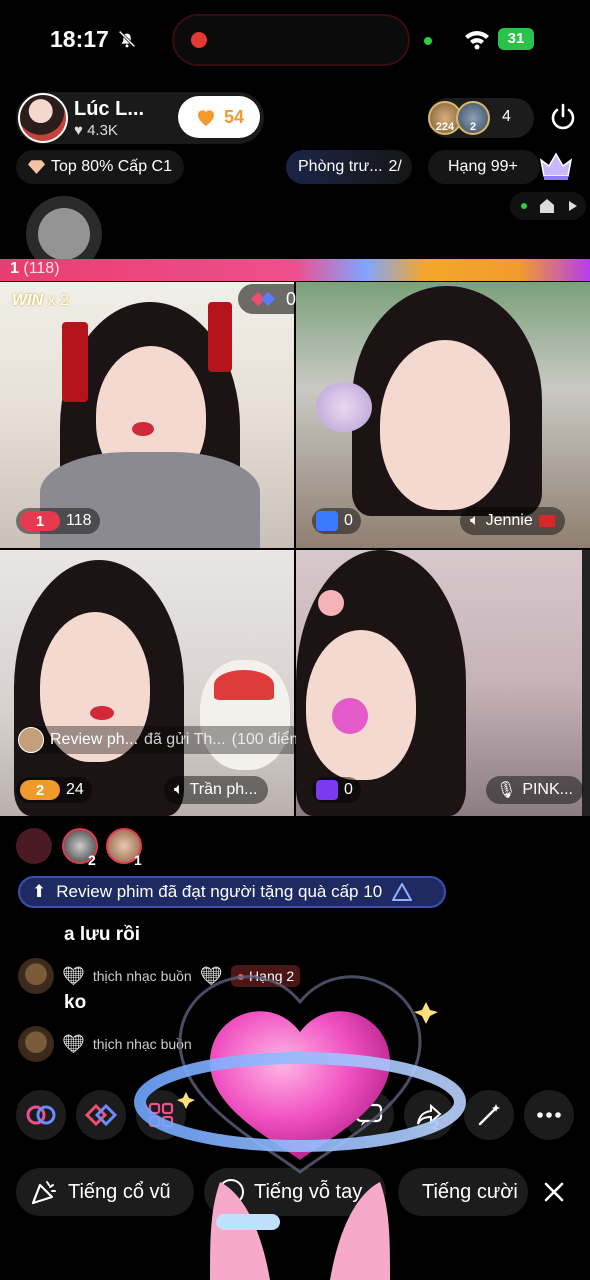  I want to click on battle-rank: 1 (118), so click(35, 269).